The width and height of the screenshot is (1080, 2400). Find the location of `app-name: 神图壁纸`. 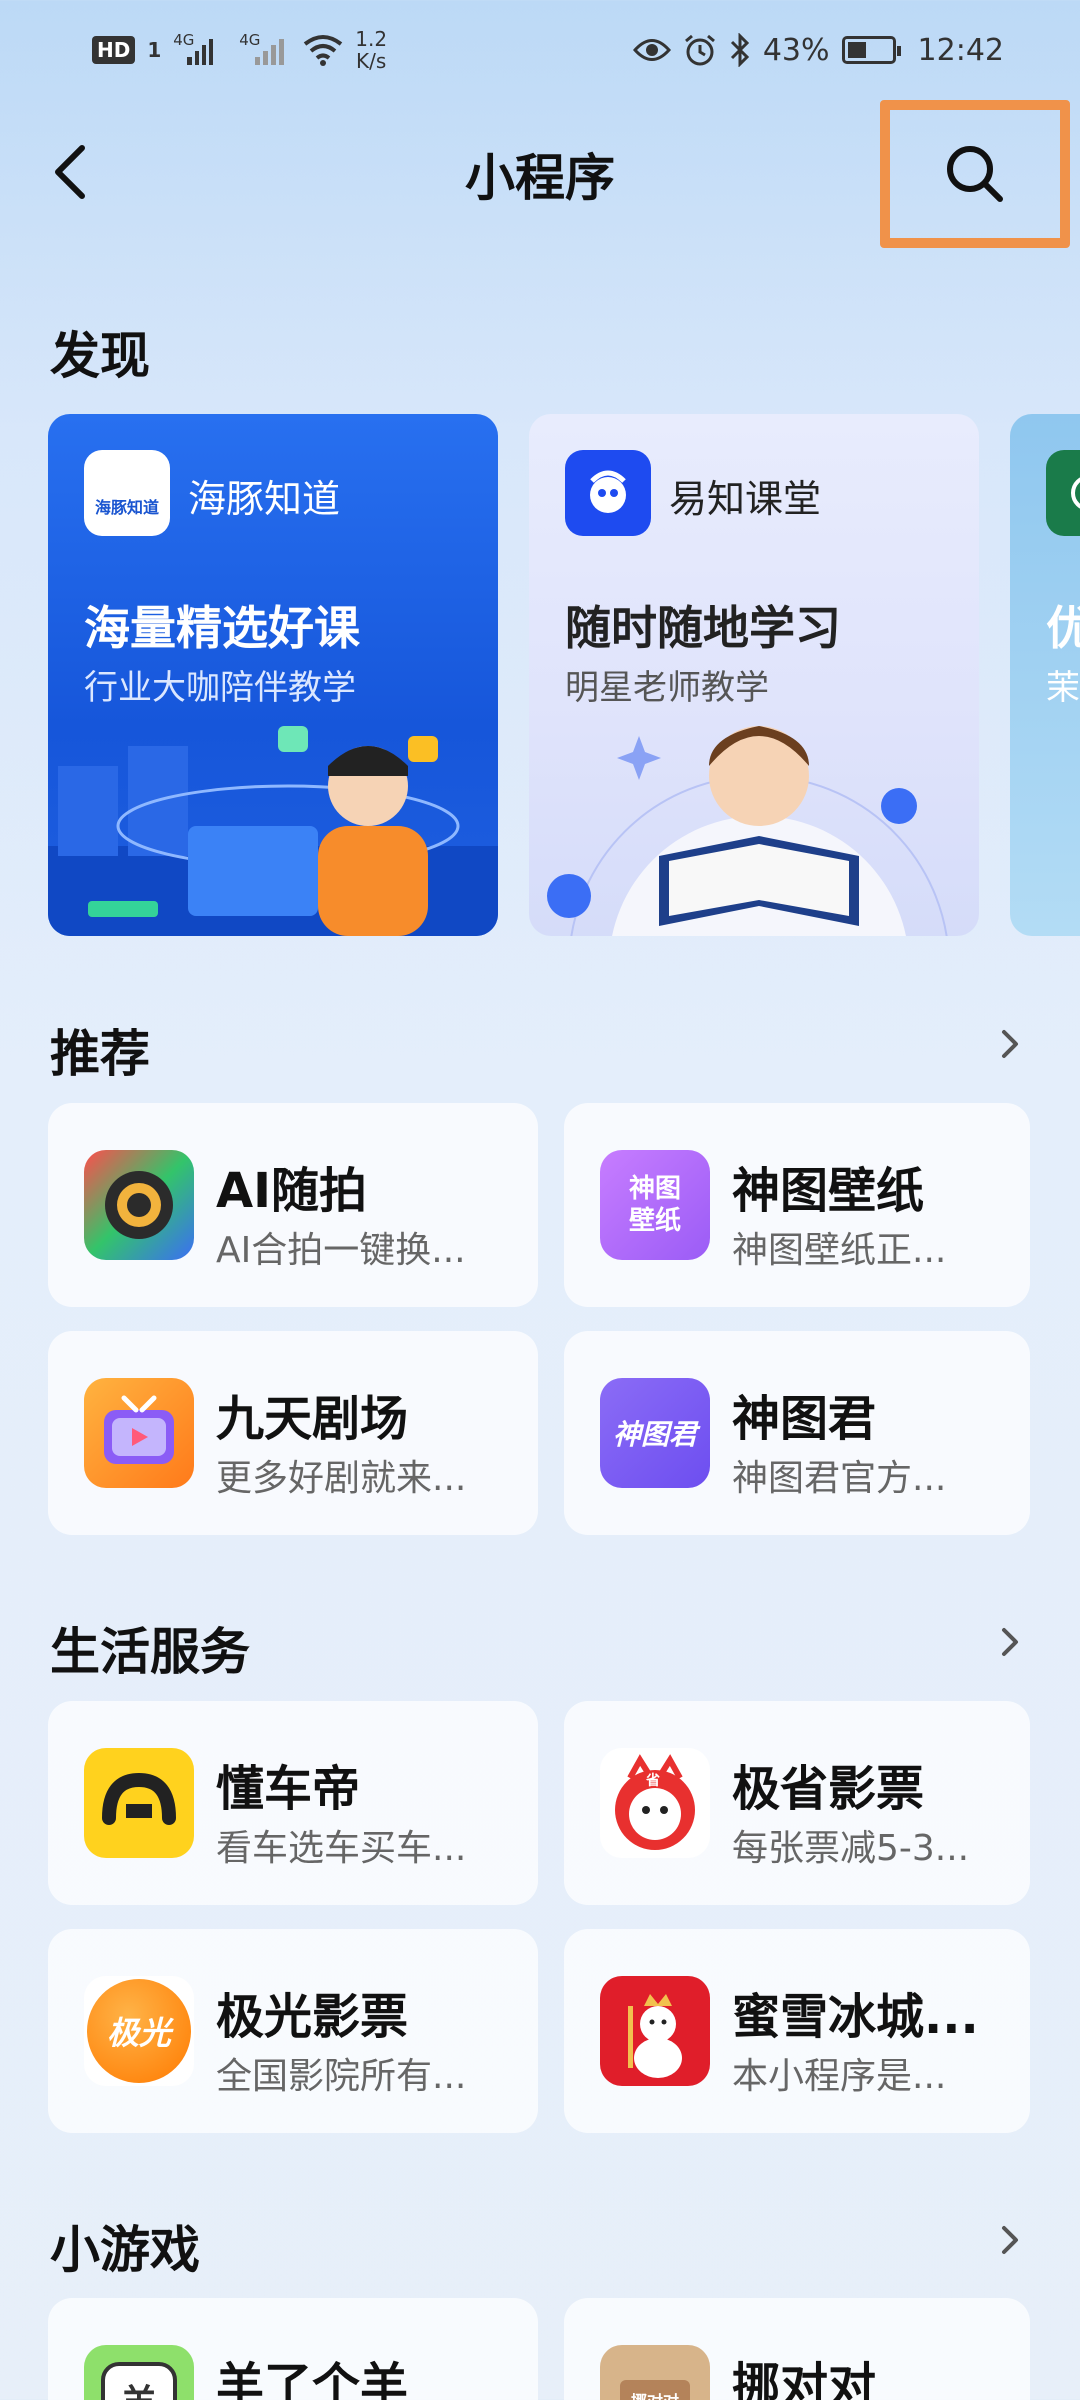

app-name: 神图壁纸 is located at coordinates (828, 1191).